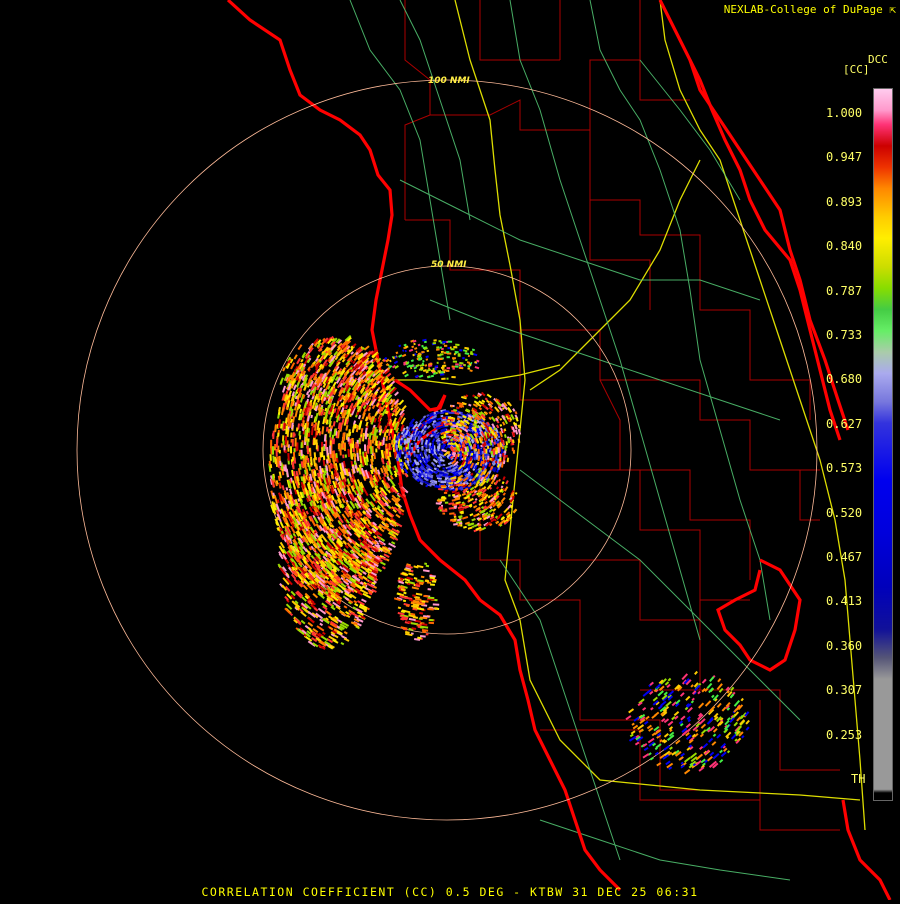 The image size is (900, 904). What do you see at coordinates (847, 424) in the screenshot?
I see `legend-tick-label: 0.627` at bounding box center [847, 424].